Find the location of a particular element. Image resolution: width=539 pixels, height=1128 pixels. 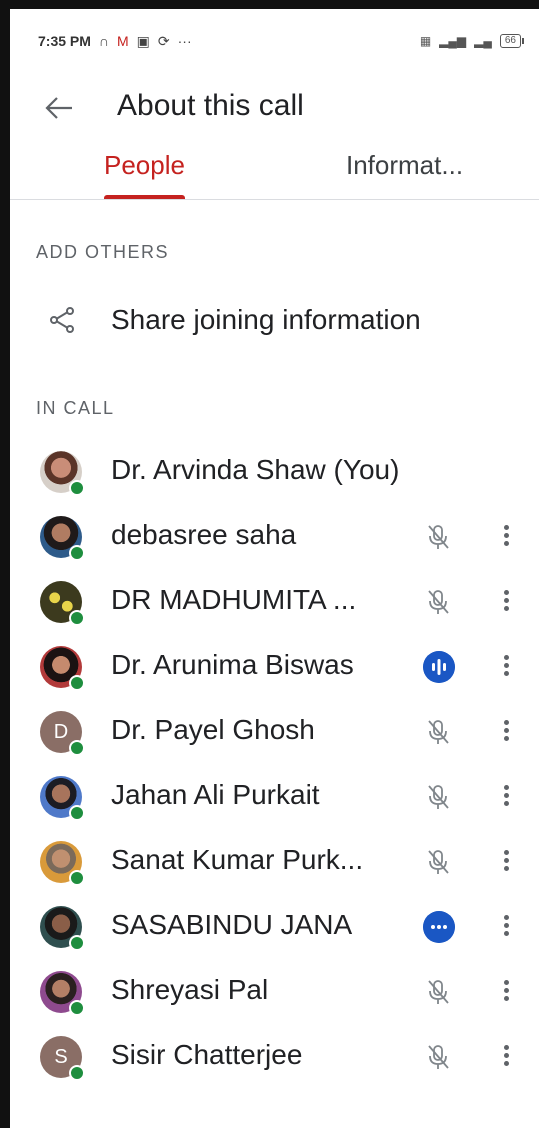

notification-icon: ▣ is located at coordinates (143, 40).